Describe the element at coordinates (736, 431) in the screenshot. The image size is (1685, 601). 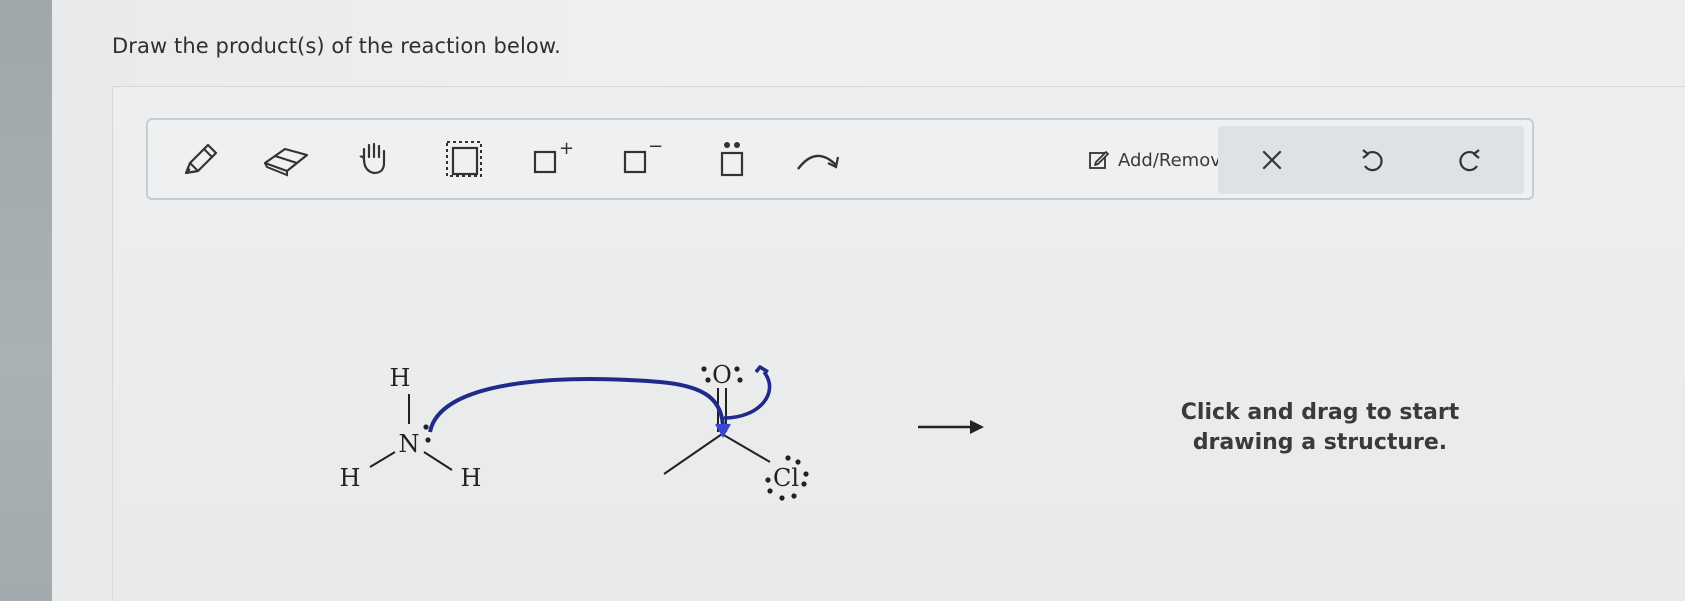
I see `acetyl-chloride-molecule: O Cl` at that location.